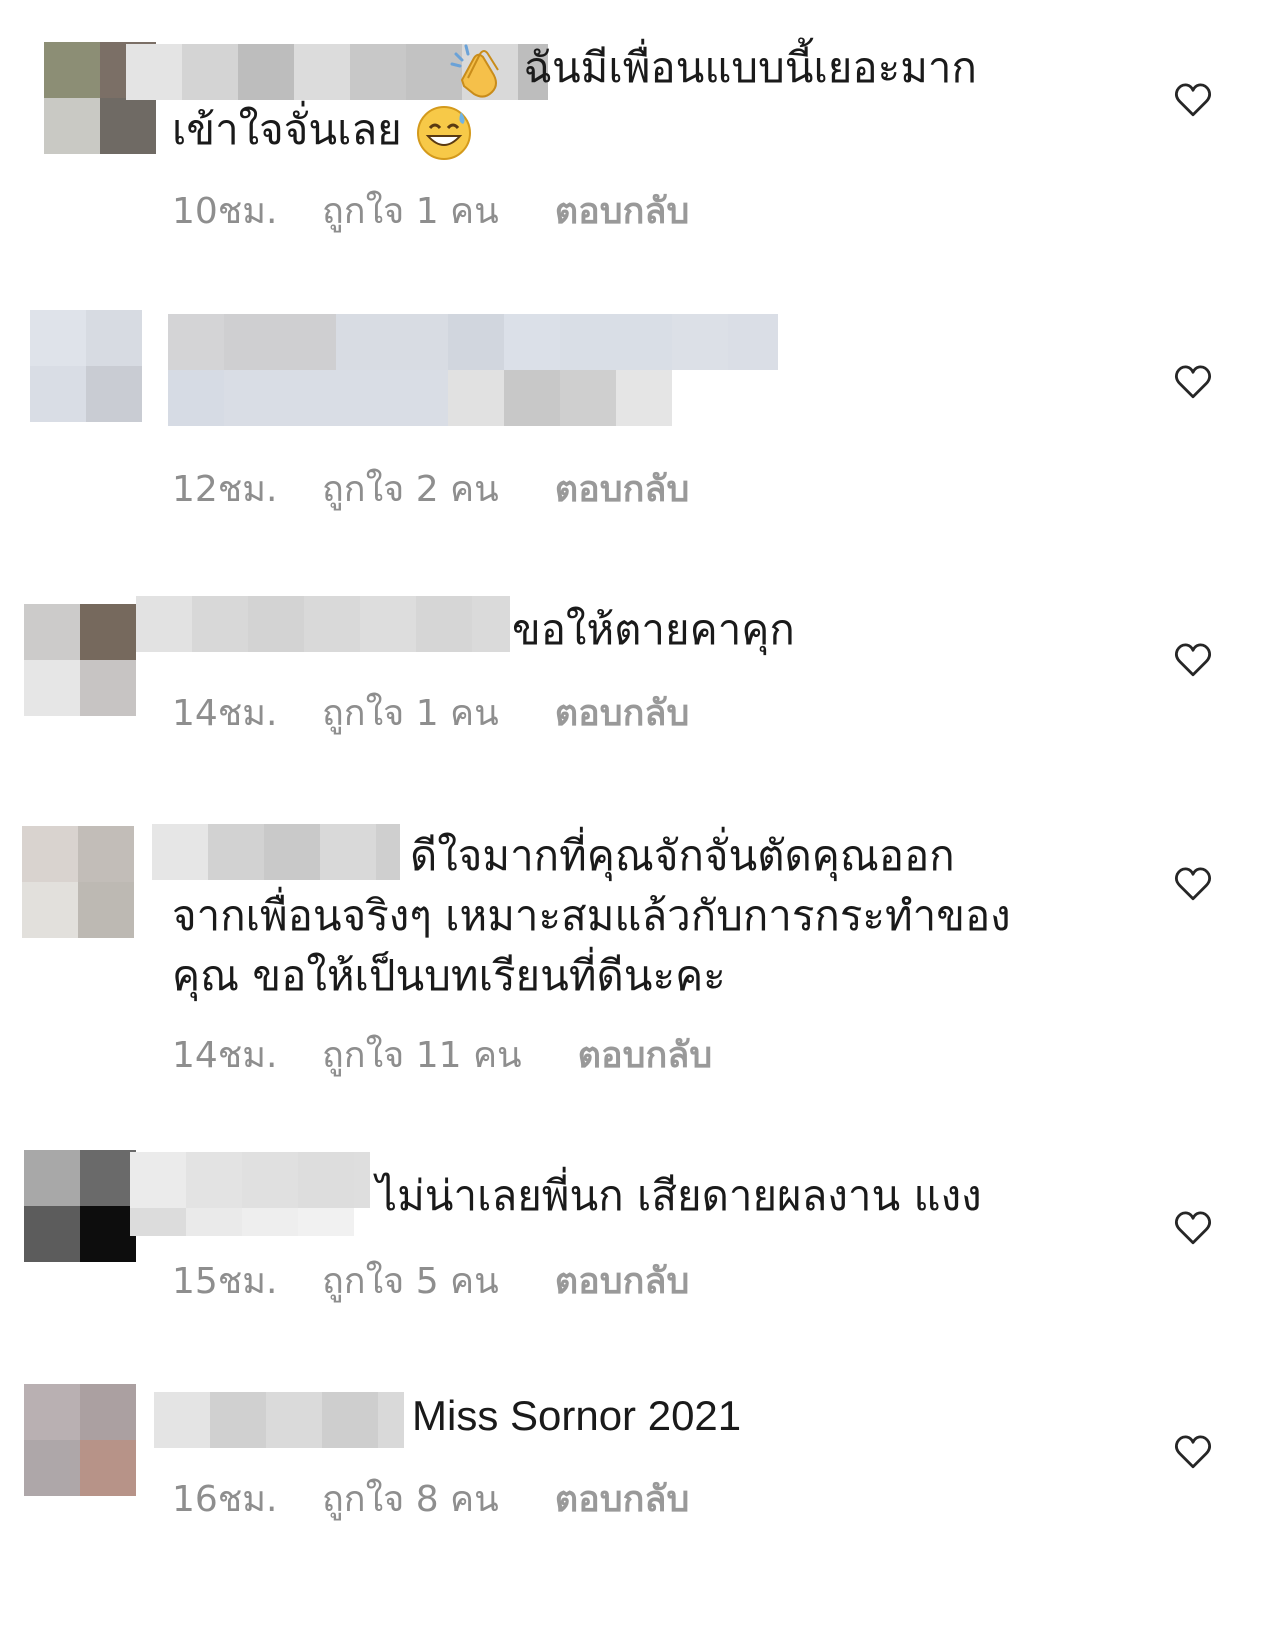 Image resolution: width=1280 pixels, height=1642 pixels. I want to click on comment-text: ดีใจมากที่คุณจักจั่นตัดคุณออก, so click(682, 855).